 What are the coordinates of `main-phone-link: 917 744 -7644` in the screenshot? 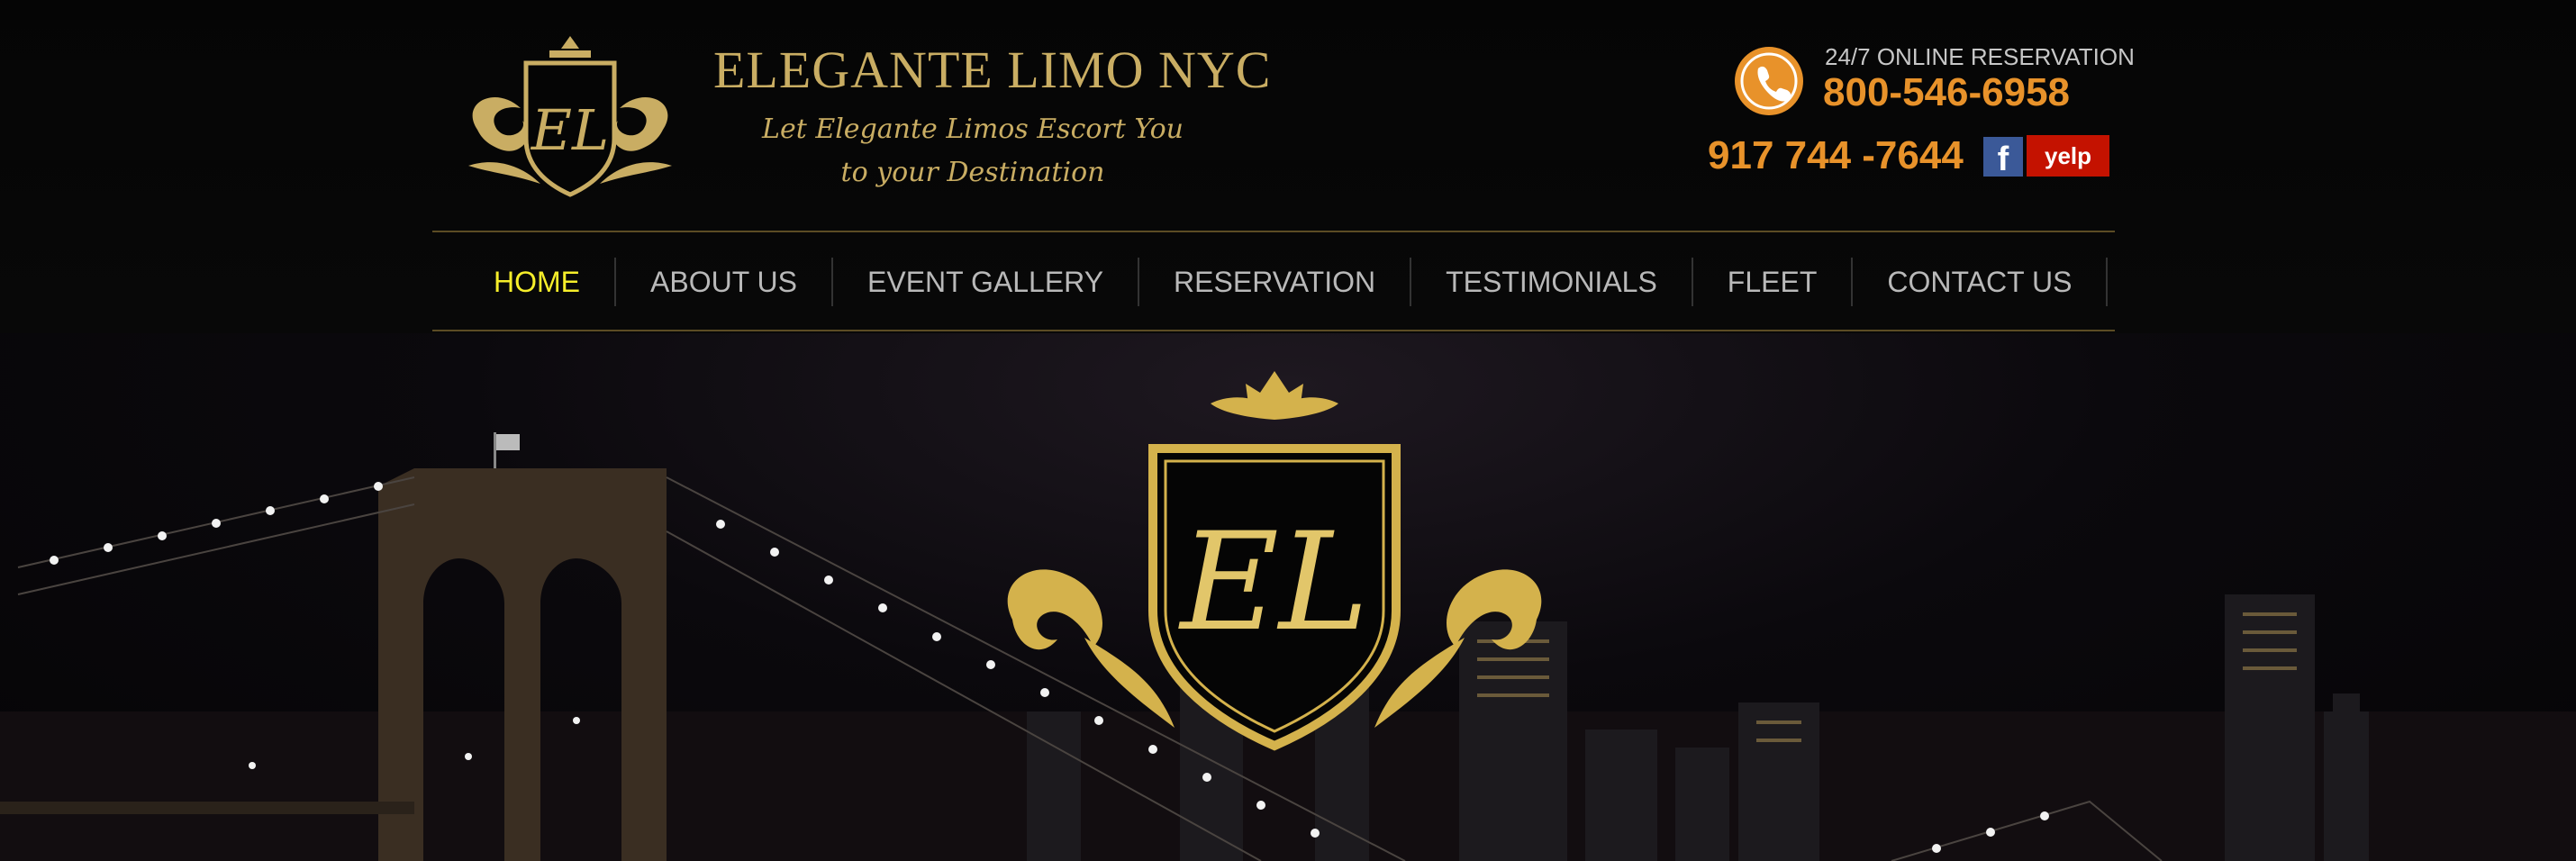 It's located at (1836, 155).